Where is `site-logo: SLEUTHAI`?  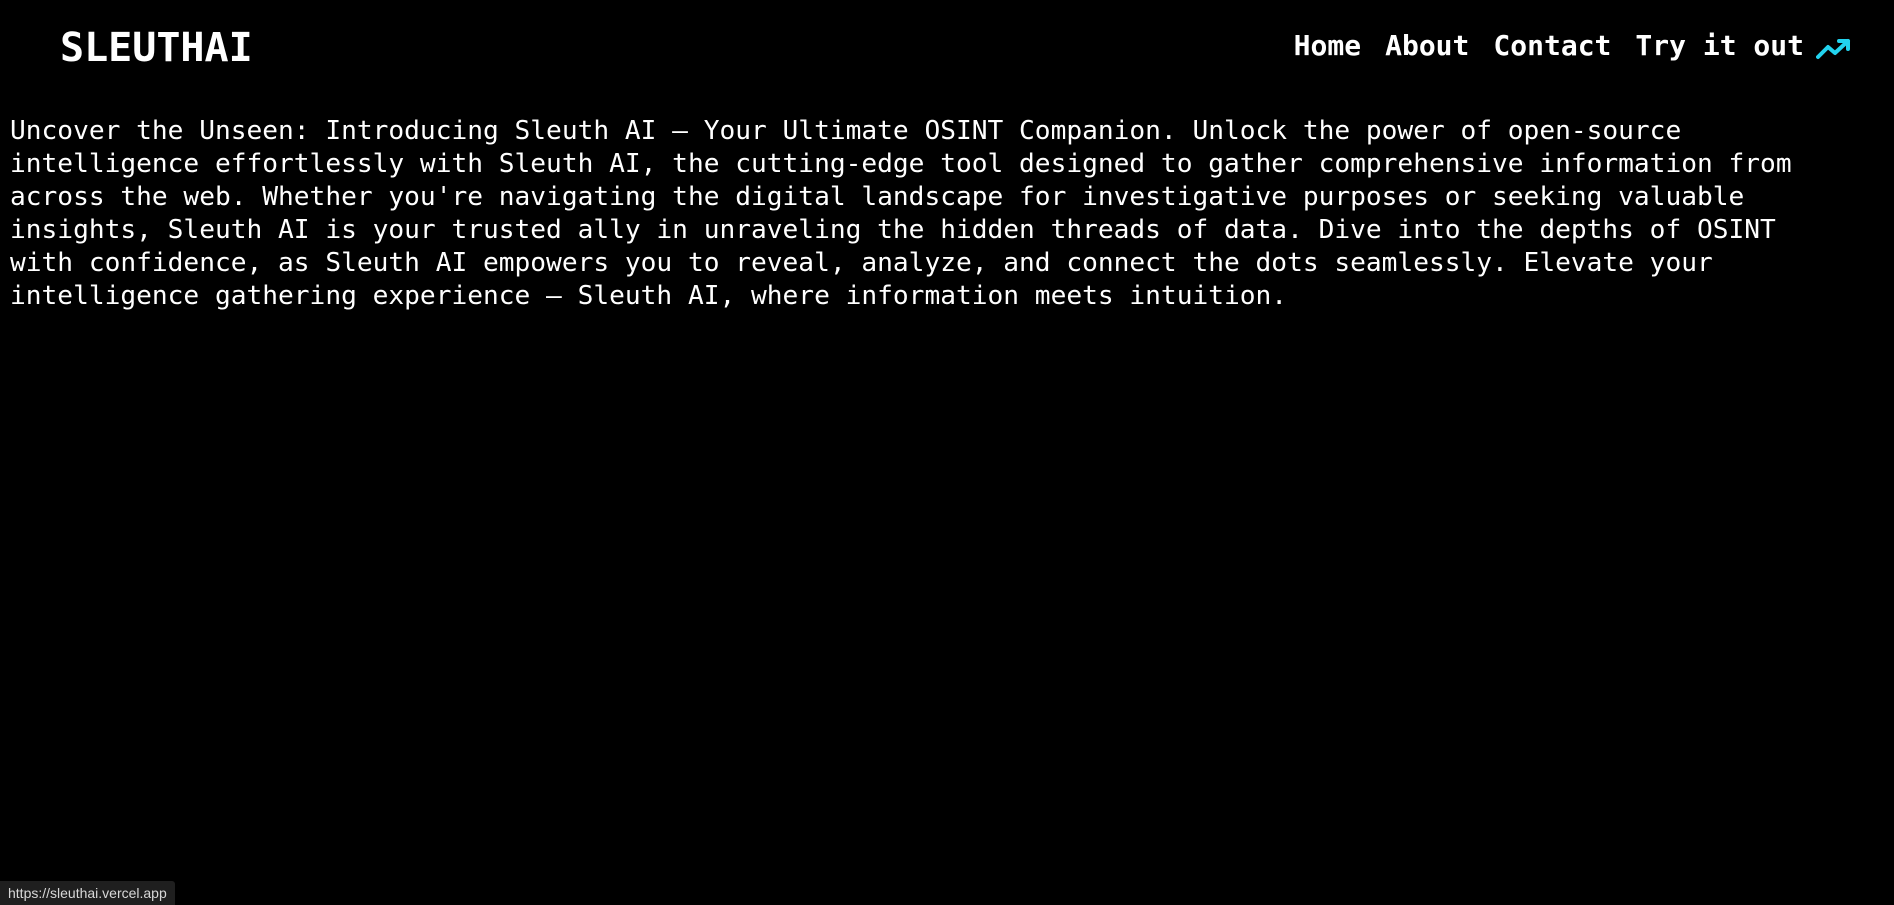
site-logo: SLEUTHAI is located at coordinates (156, 48).